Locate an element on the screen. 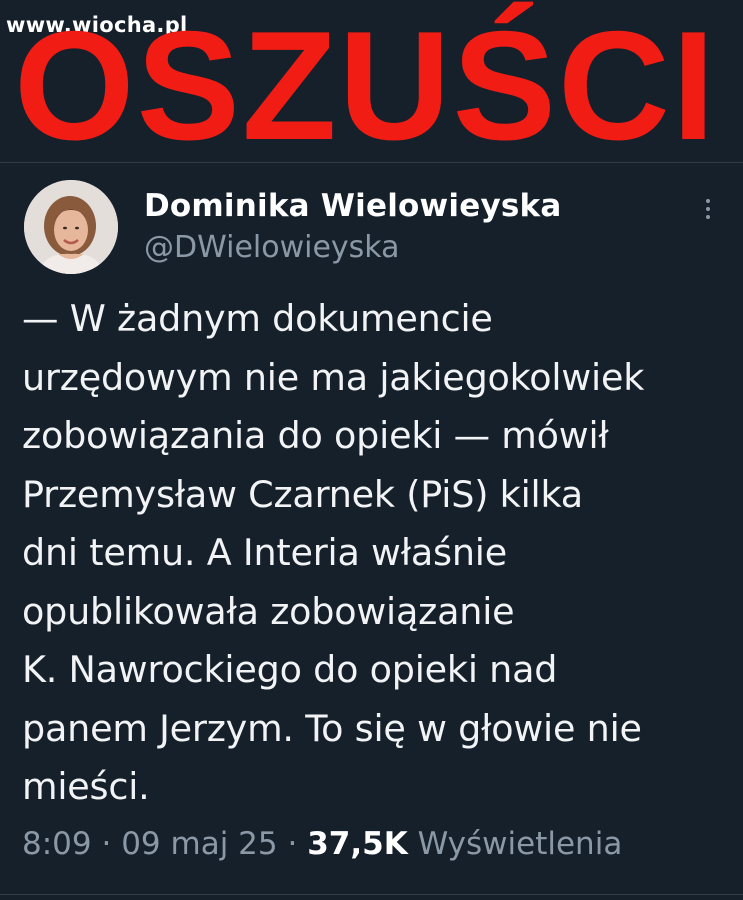  tweet-date: 09 maj 25 is located at coordinates (199, 844).